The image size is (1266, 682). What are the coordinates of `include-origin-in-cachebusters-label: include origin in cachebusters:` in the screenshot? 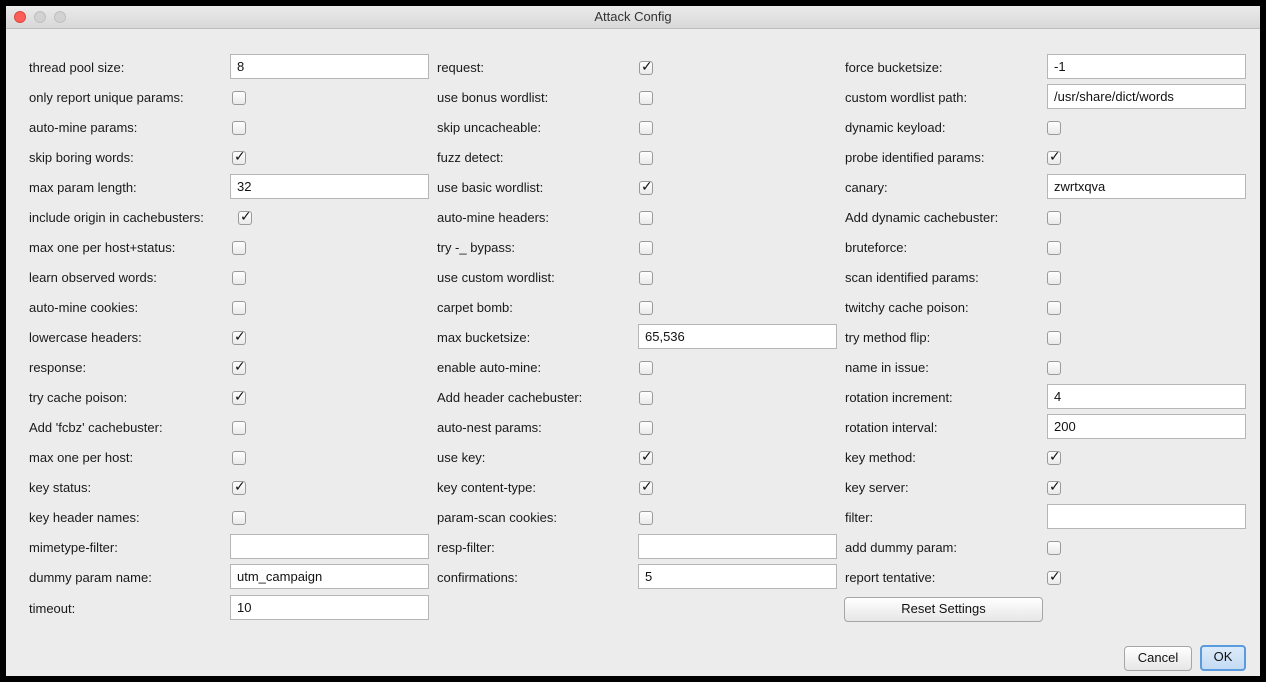 It's located at (116, 217).